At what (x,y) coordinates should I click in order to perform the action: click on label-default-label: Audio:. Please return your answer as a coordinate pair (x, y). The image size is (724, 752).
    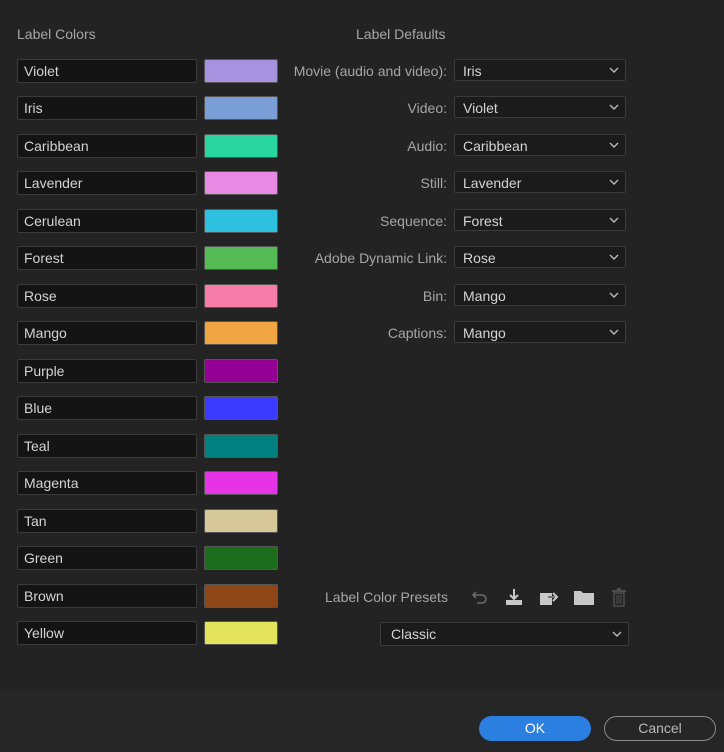
    Looking at the image, I should click on (427, 146).